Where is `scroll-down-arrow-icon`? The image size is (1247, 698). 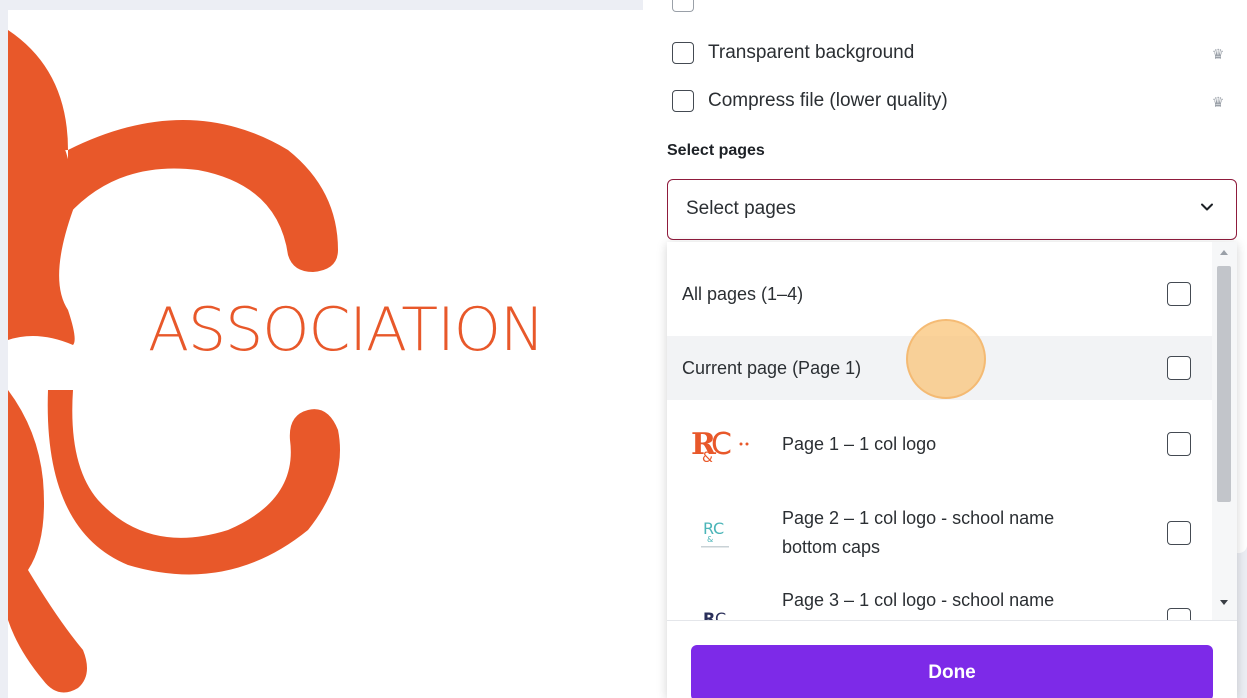 scroll-down-arrow-icon is located at coordinates (1224, 602).